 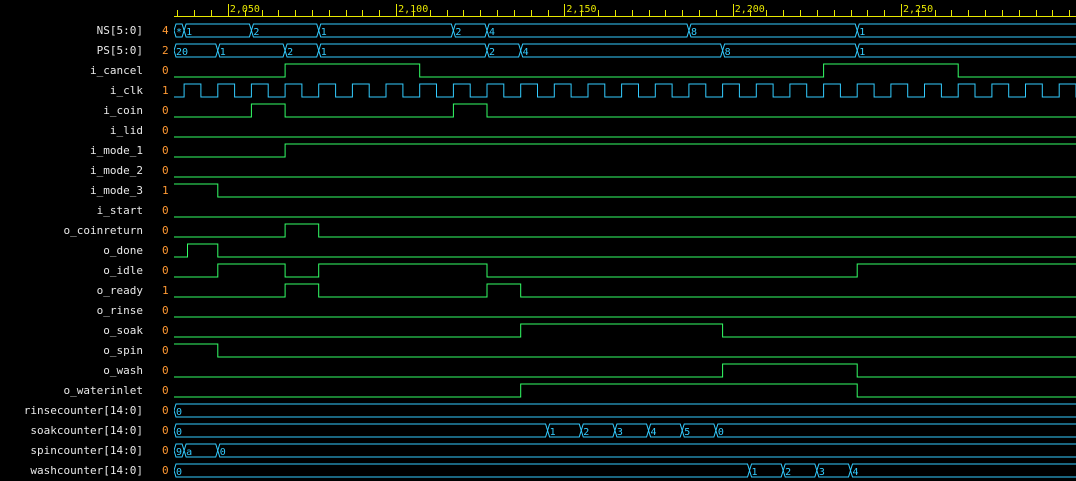 What do you see at coordinates (123, 271) in the screenshot?
I see `signal-name: o_idle` at bounding box center [123, 271].